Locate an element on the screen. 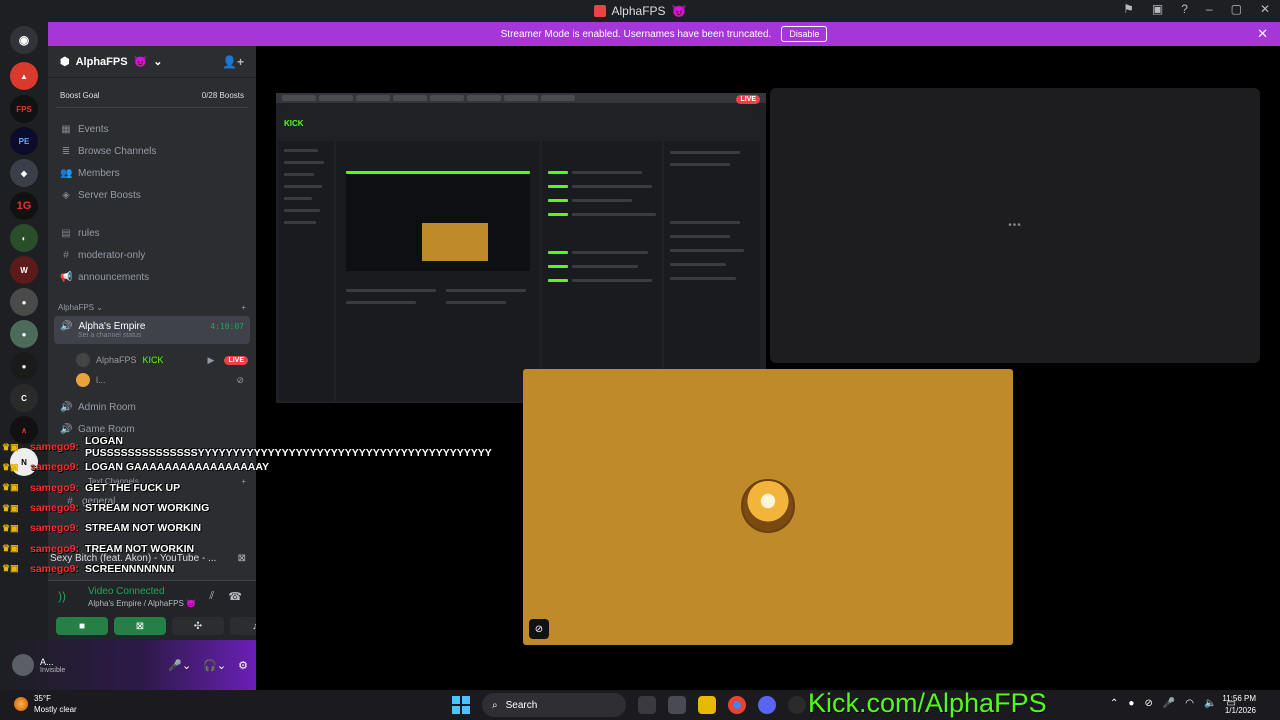  activities-button: ✣ is located at coordinates (198, 626).